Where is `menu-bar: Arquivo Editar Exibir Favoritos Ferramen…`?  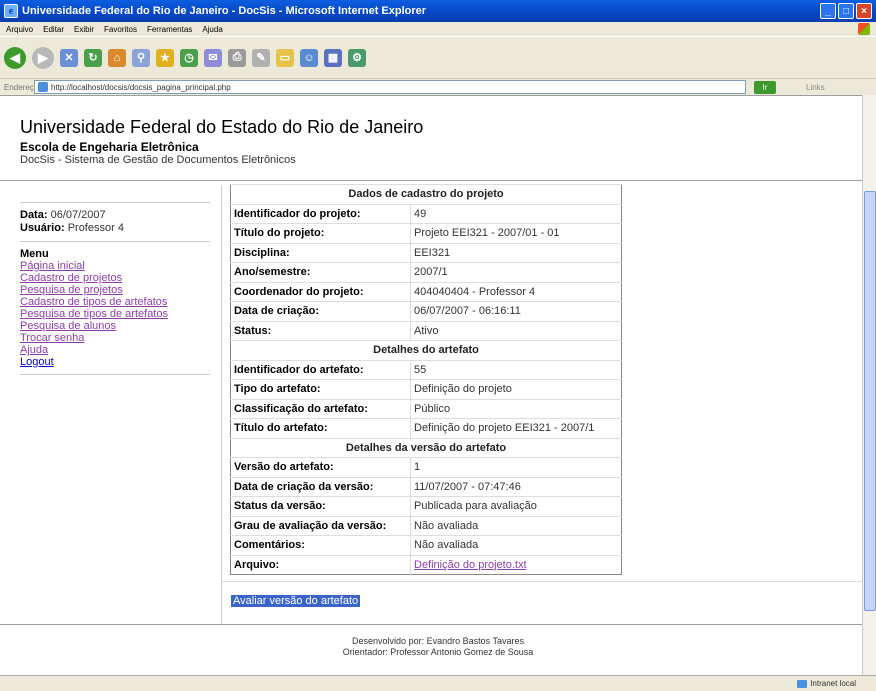 menu-bar: Arquivo Editar Exibir Favoritos Ferramen… is located at coordinates (438, 29).